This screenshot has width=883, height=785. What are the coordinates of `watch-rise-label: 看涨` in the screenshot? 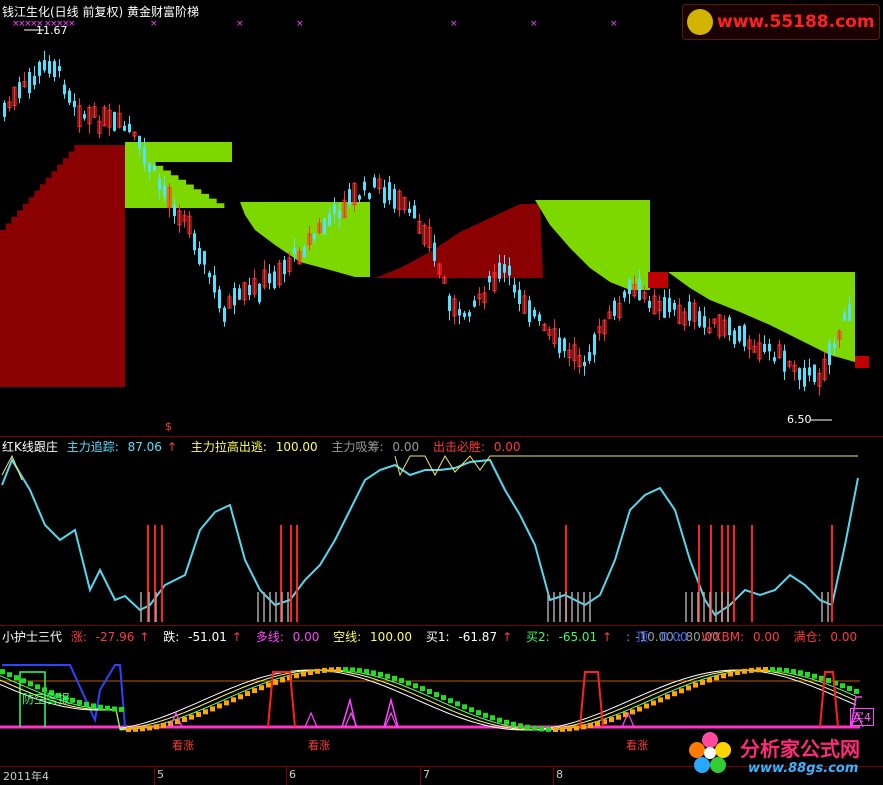 It's located at (637, 745).